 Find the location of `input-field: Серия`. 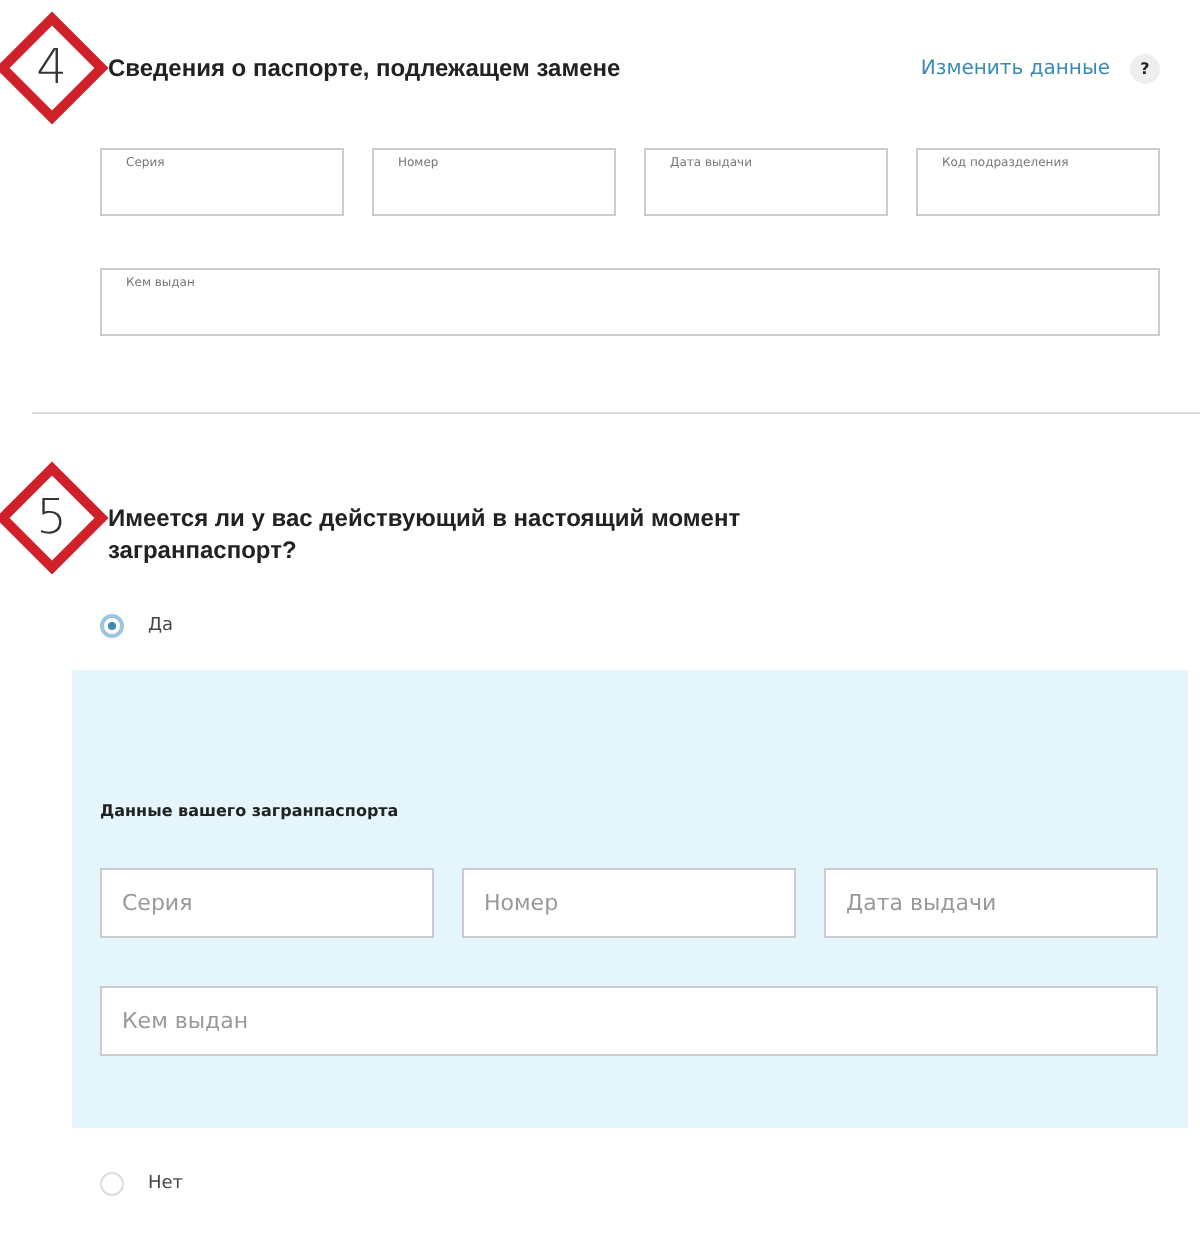

input-field: Серия is located at coordinates (267, 903).